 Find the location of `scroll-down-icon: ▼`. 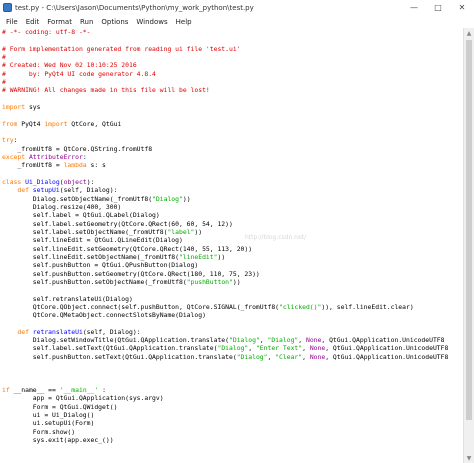

scroll-down-icon: ▼ is located at coordinates (469, 458).